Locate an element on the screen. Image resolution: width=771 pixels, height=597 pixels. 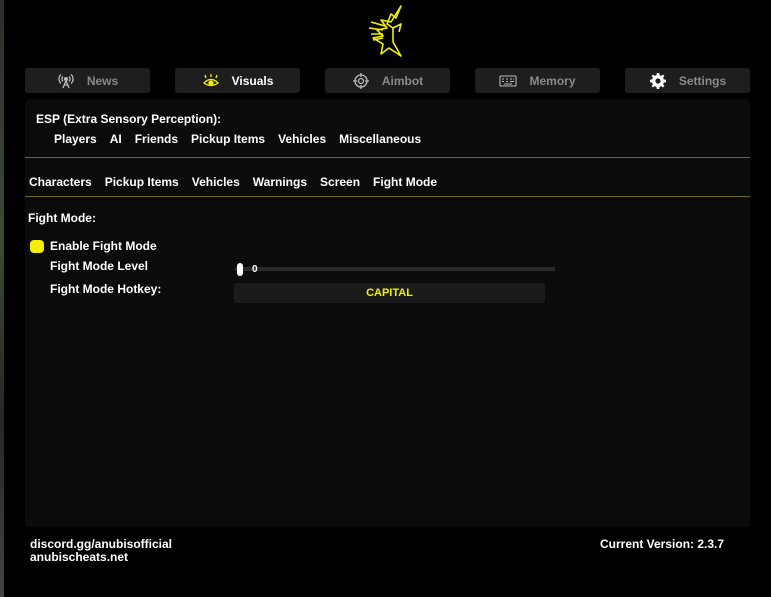
main-tab-bar: News Visuals Aimbot Memory Settings is located at coordinates (387, 80).